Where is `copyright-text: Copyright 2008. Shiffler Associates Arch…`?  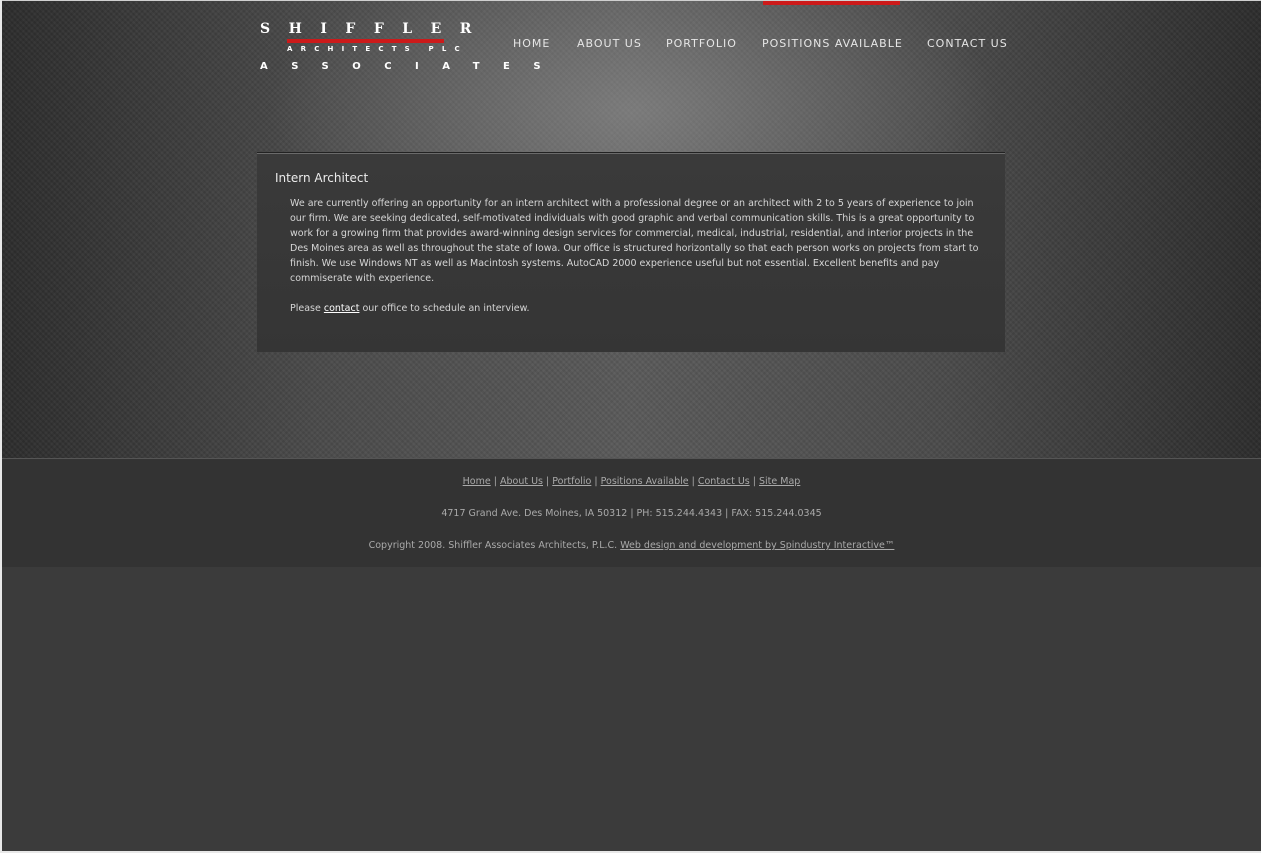
copyright-text: Copyright 2008. Shiffler Associates Arch… is located at coordinates (493, 545).